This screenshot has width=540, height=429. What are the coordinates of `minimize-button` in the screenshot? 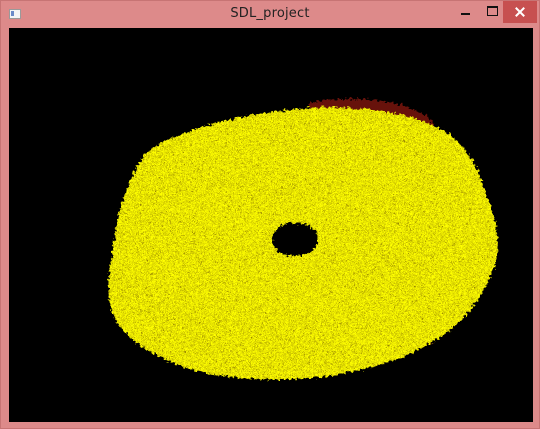 It's located at (465, 12).